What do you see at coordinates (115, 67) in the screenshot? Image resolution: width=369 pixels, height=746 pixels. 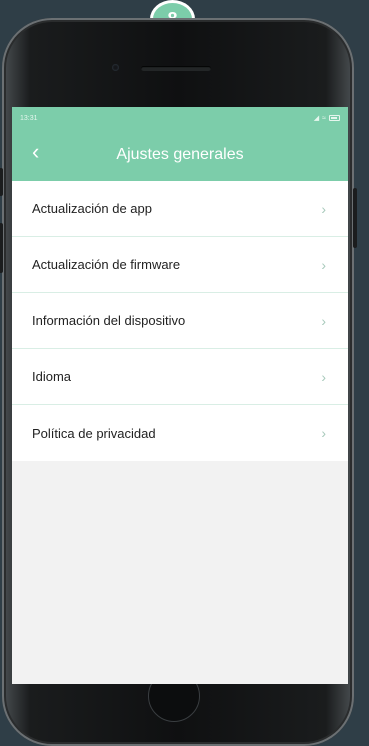 I see `front-camera` at bounding box center [115, 67].